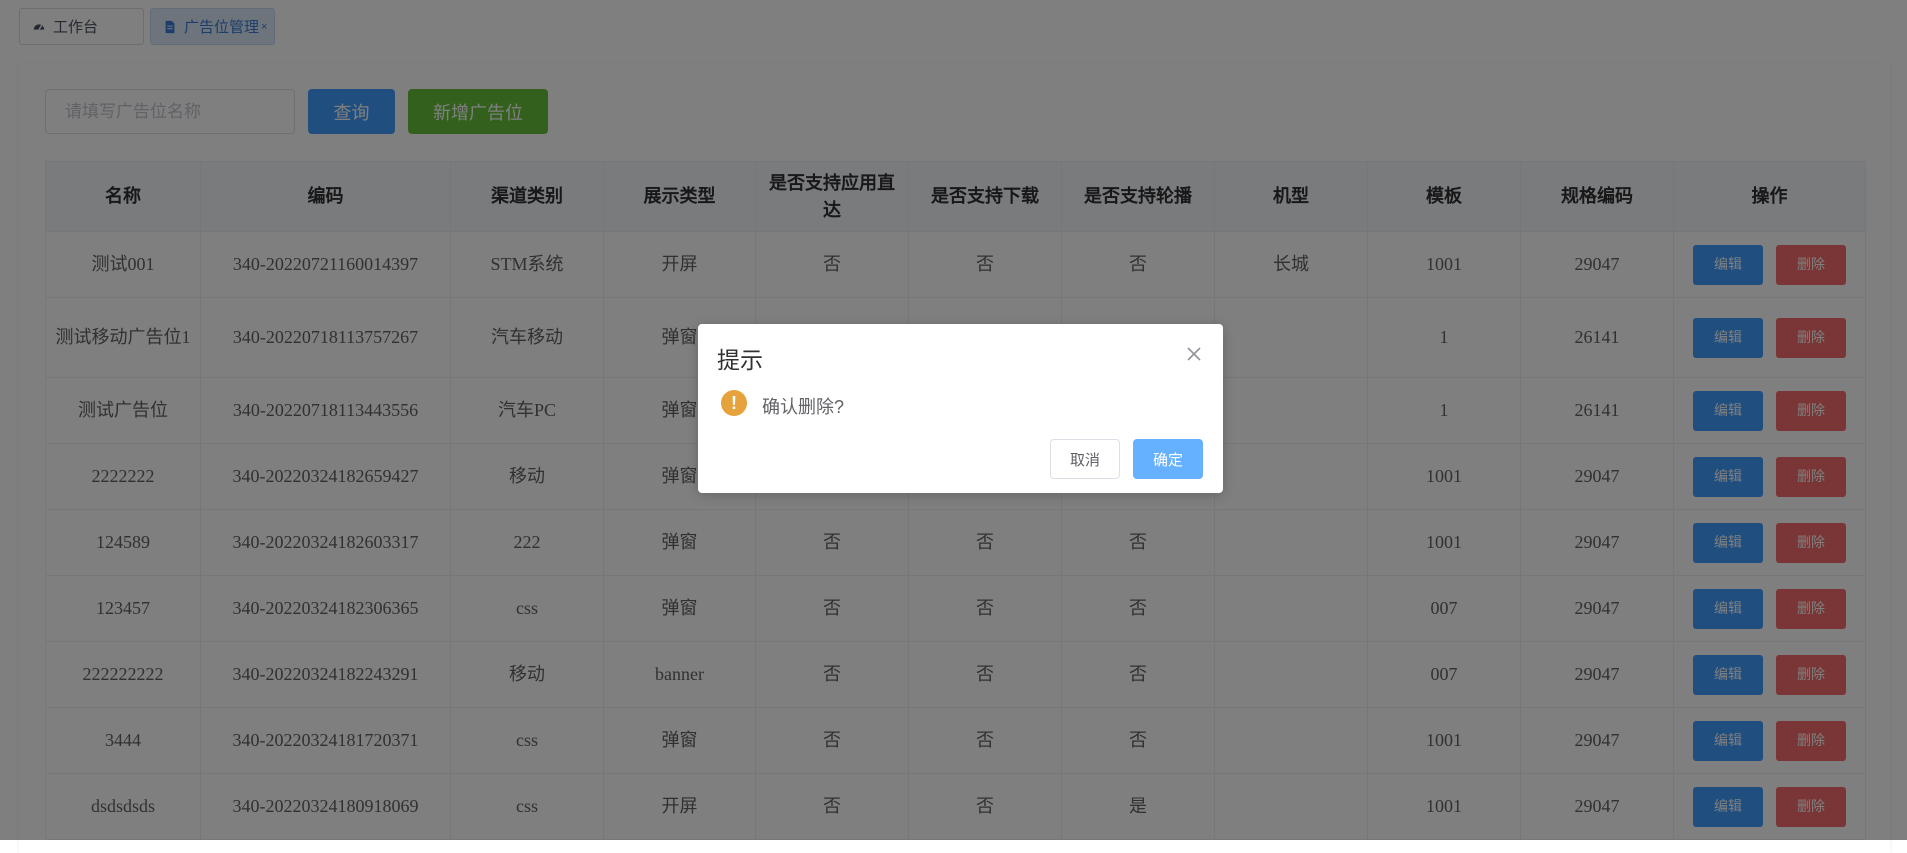 This screenshot has height=853, width=1907. What do you see at coordinates (1168, 459) in the screenshot?
I see `confirm-button: 确定` at bounding box center [1168, 459].